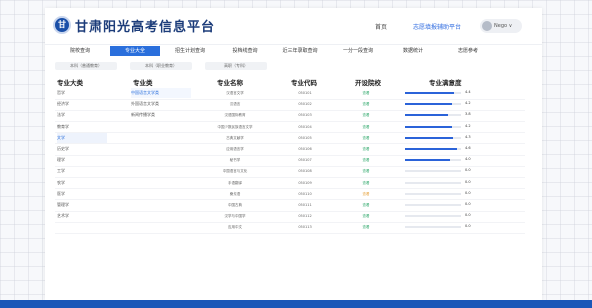  I want to click on major-name: 汉语言文学, so click(235, 93).